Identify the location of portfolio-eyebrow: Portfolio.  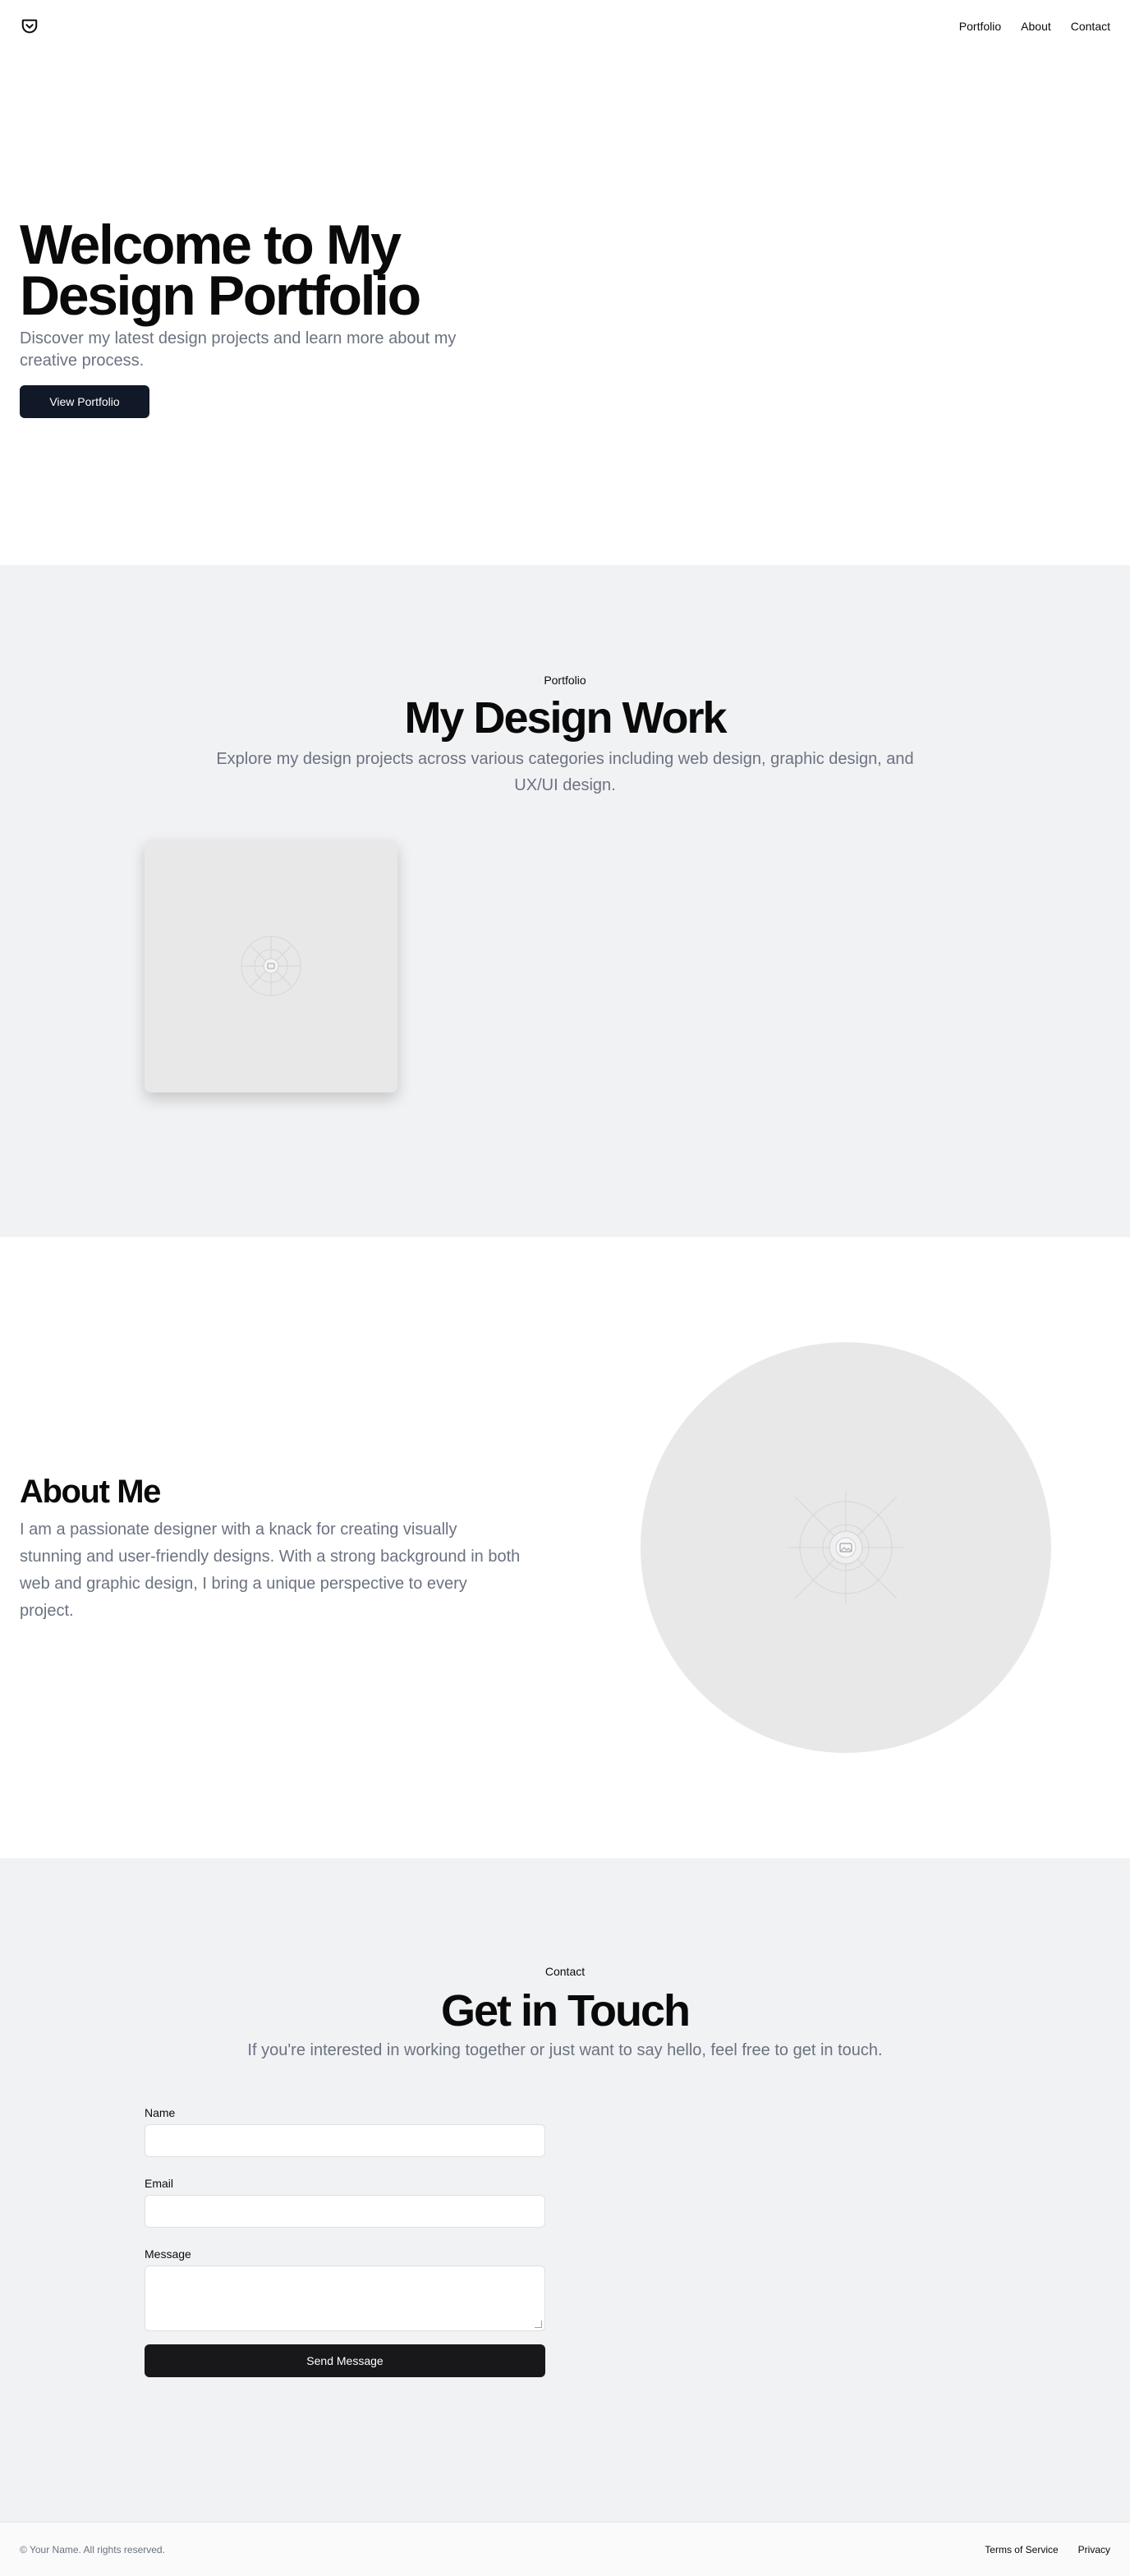
(565, 680).